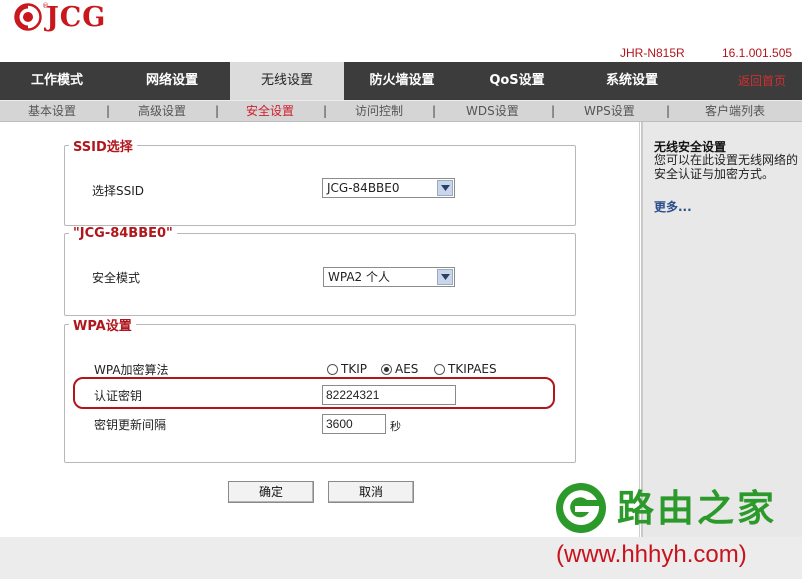 The height and width of the screenshot is (579, 802). I want to click on security-mode-label: 安全模式, so click(116, 278).